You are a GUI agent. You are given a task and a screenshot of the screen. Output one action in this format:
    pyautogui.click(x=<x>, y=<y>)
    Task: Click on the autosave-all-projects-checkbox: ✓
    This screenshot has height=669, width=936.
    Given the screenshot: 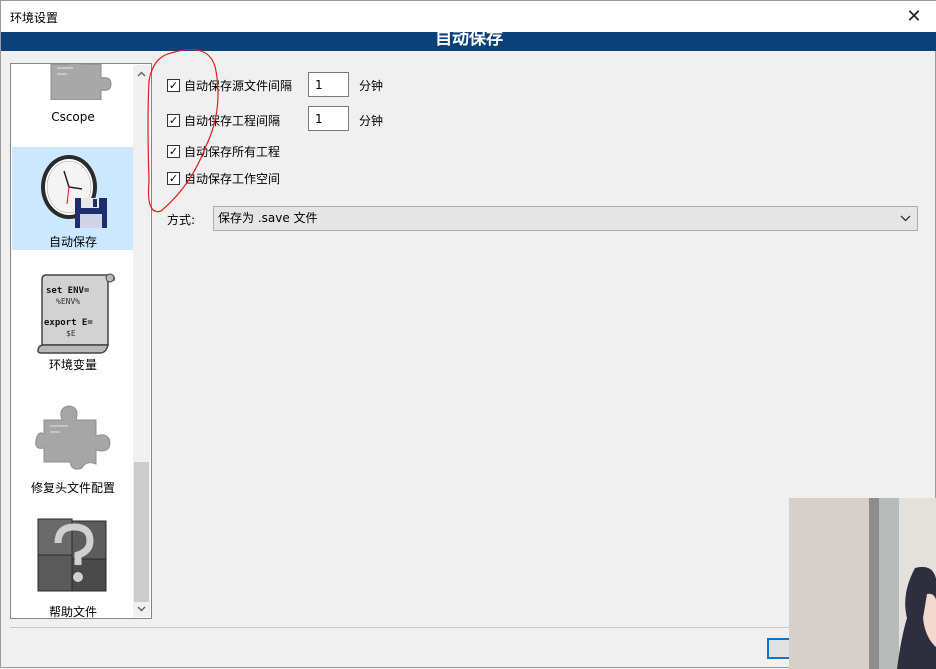 What is the action you would take?
    pyautogui.click(x=173, y=151)
    